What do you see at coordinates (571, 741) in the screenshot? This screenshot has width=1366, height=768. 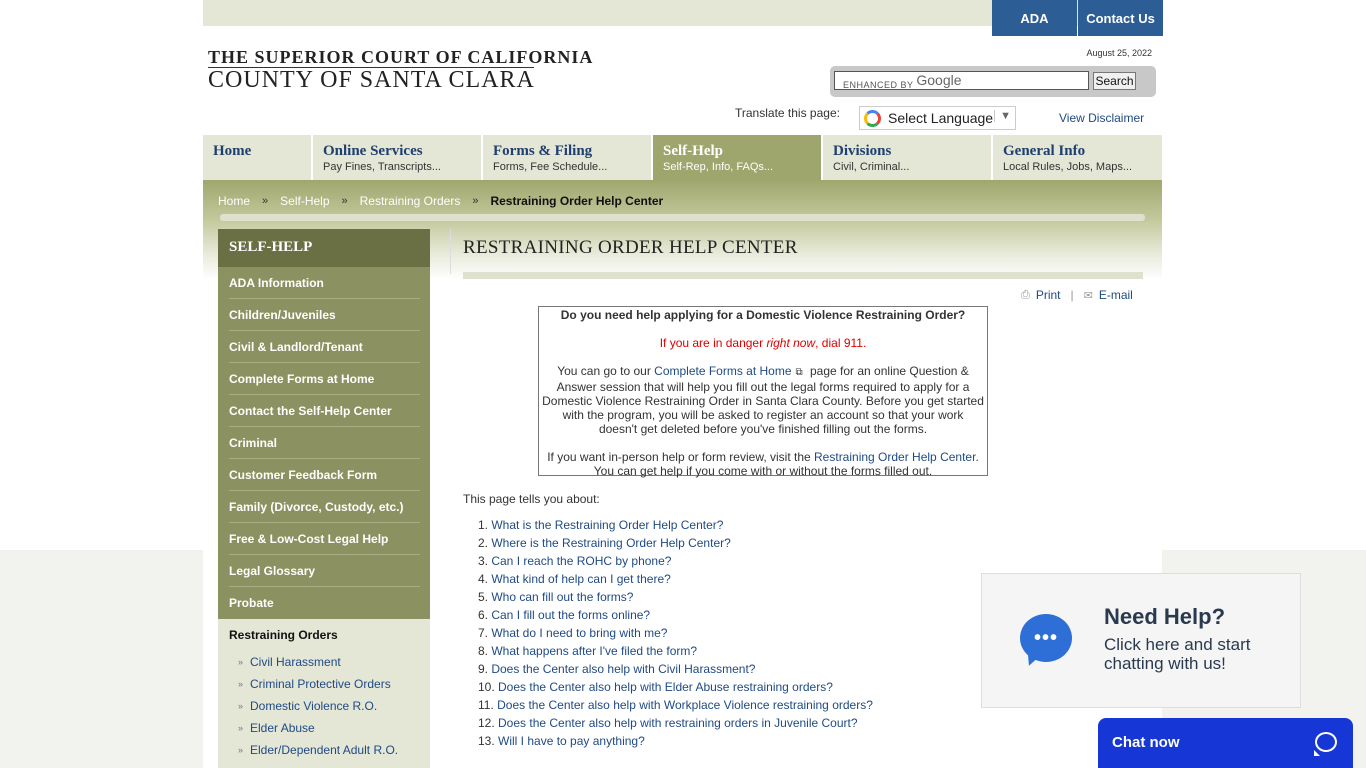 I see `toc-link: Will I have to pay anything?` at bounding box center [571, 741].